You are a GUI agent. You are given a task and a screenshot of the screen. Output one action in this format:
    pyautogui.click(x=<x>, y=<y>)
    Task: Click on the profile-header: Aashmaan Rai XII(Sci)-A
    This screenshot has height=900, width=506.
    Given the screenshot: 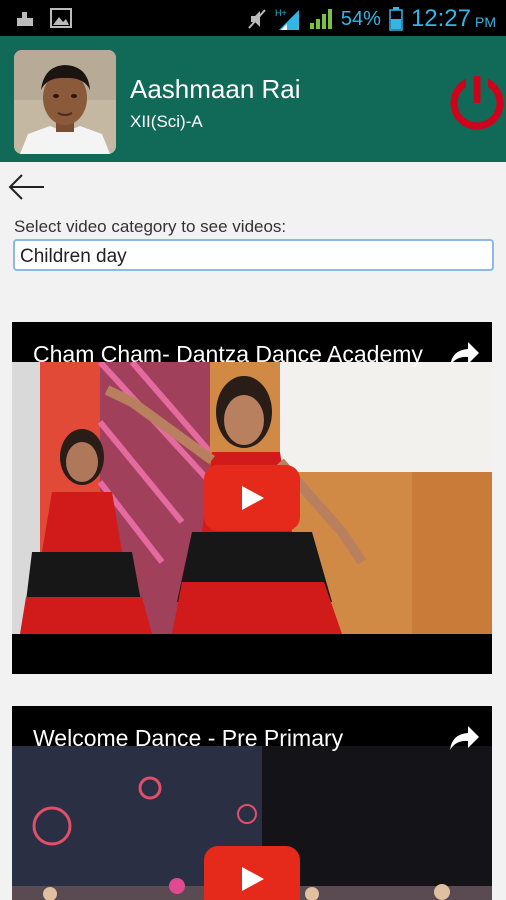 What is the action you would take?
    pyautogui.click(x=253, y=99)
    